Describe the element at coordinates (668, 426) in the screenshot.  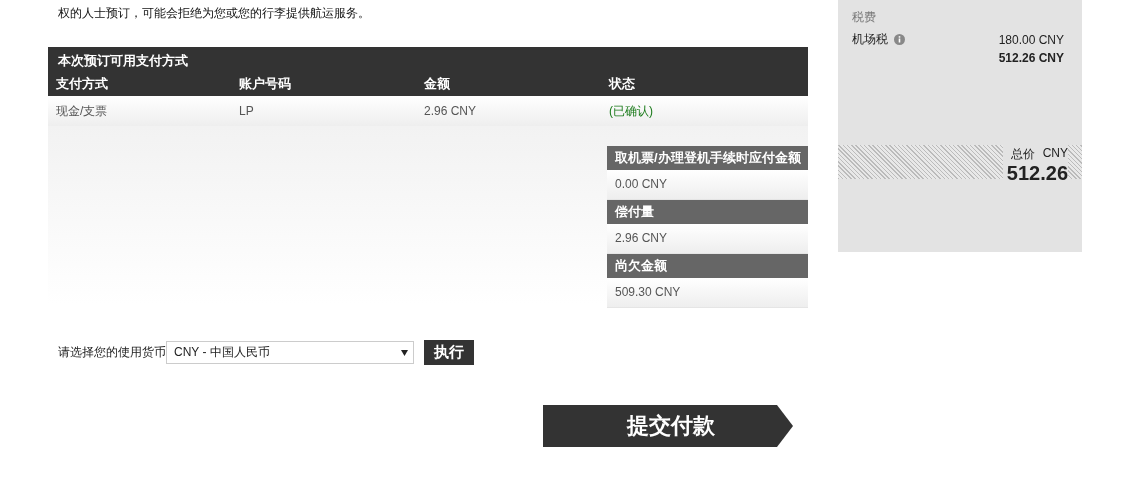
I see `submit-payment-button: 提交付款` at that location.